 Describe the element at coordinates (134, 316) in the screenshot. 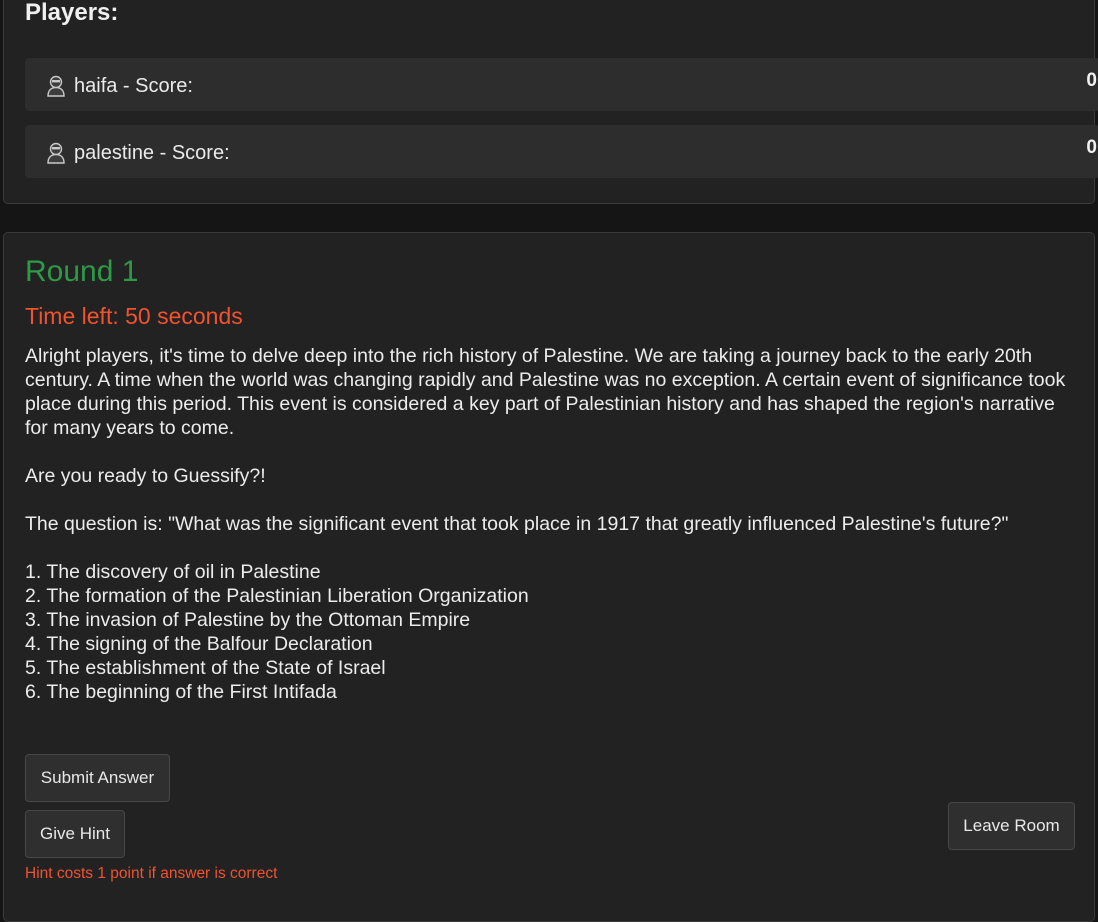

I see `time-left-countdown: Time left: 50 seconds` at that location.